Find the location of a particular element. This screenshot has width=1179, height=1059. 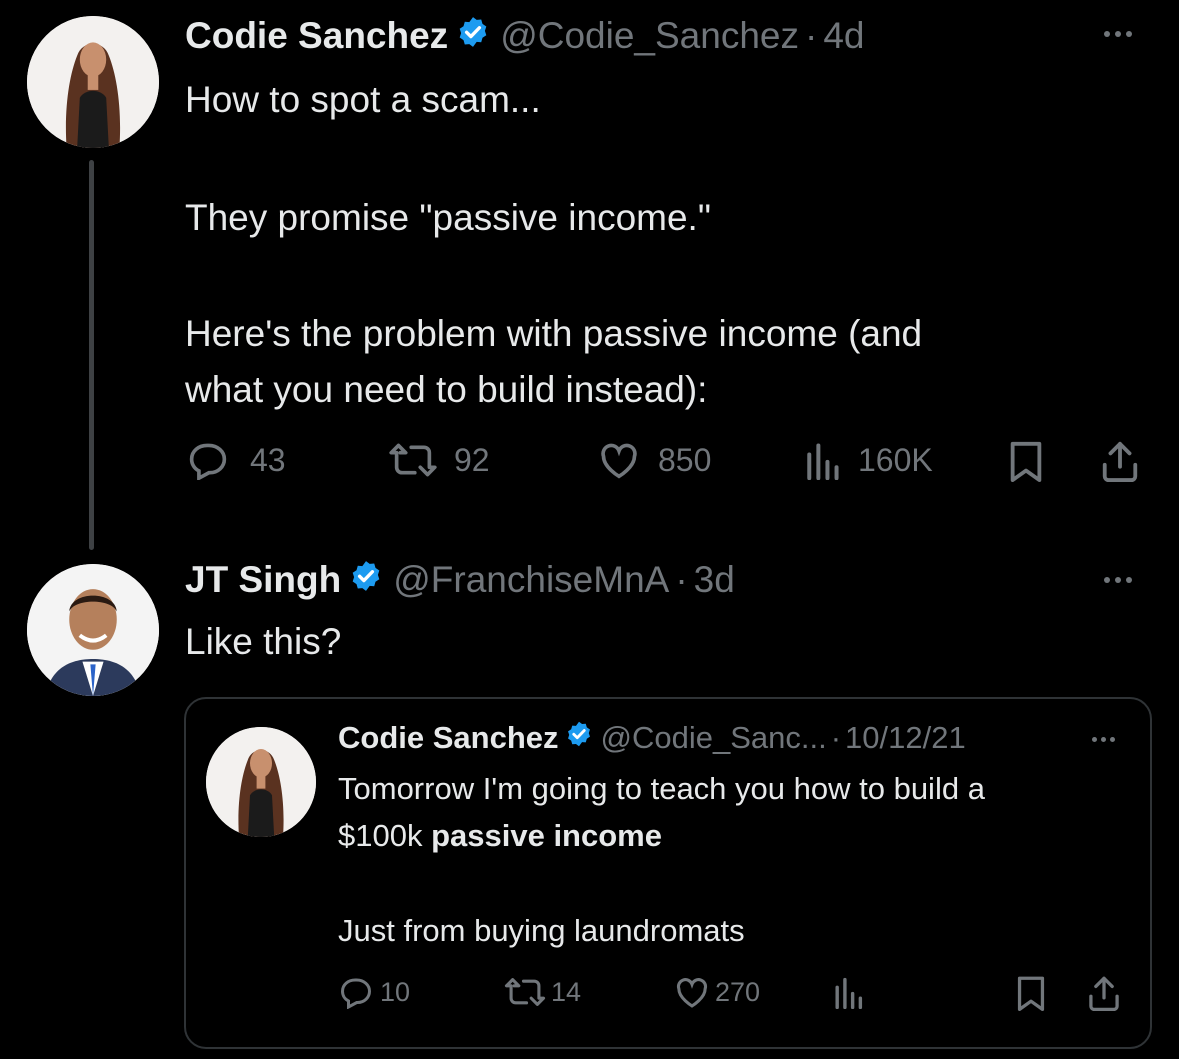

reply-button: 10 is located at coordinates (374, 992).